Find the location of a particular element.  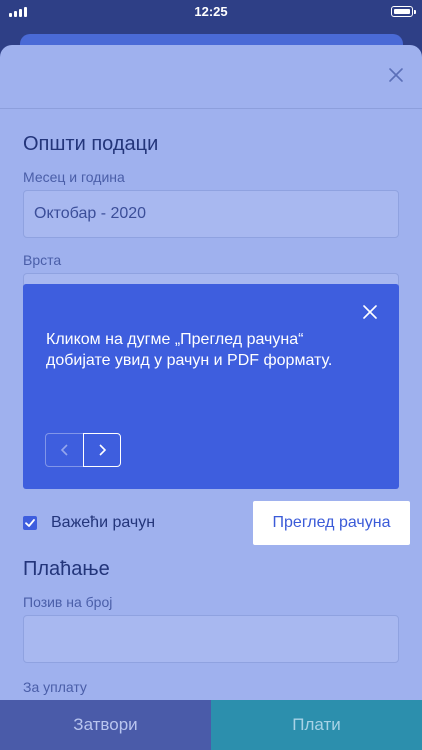

tooltip-close-icon is located at coordinates (370, 312).